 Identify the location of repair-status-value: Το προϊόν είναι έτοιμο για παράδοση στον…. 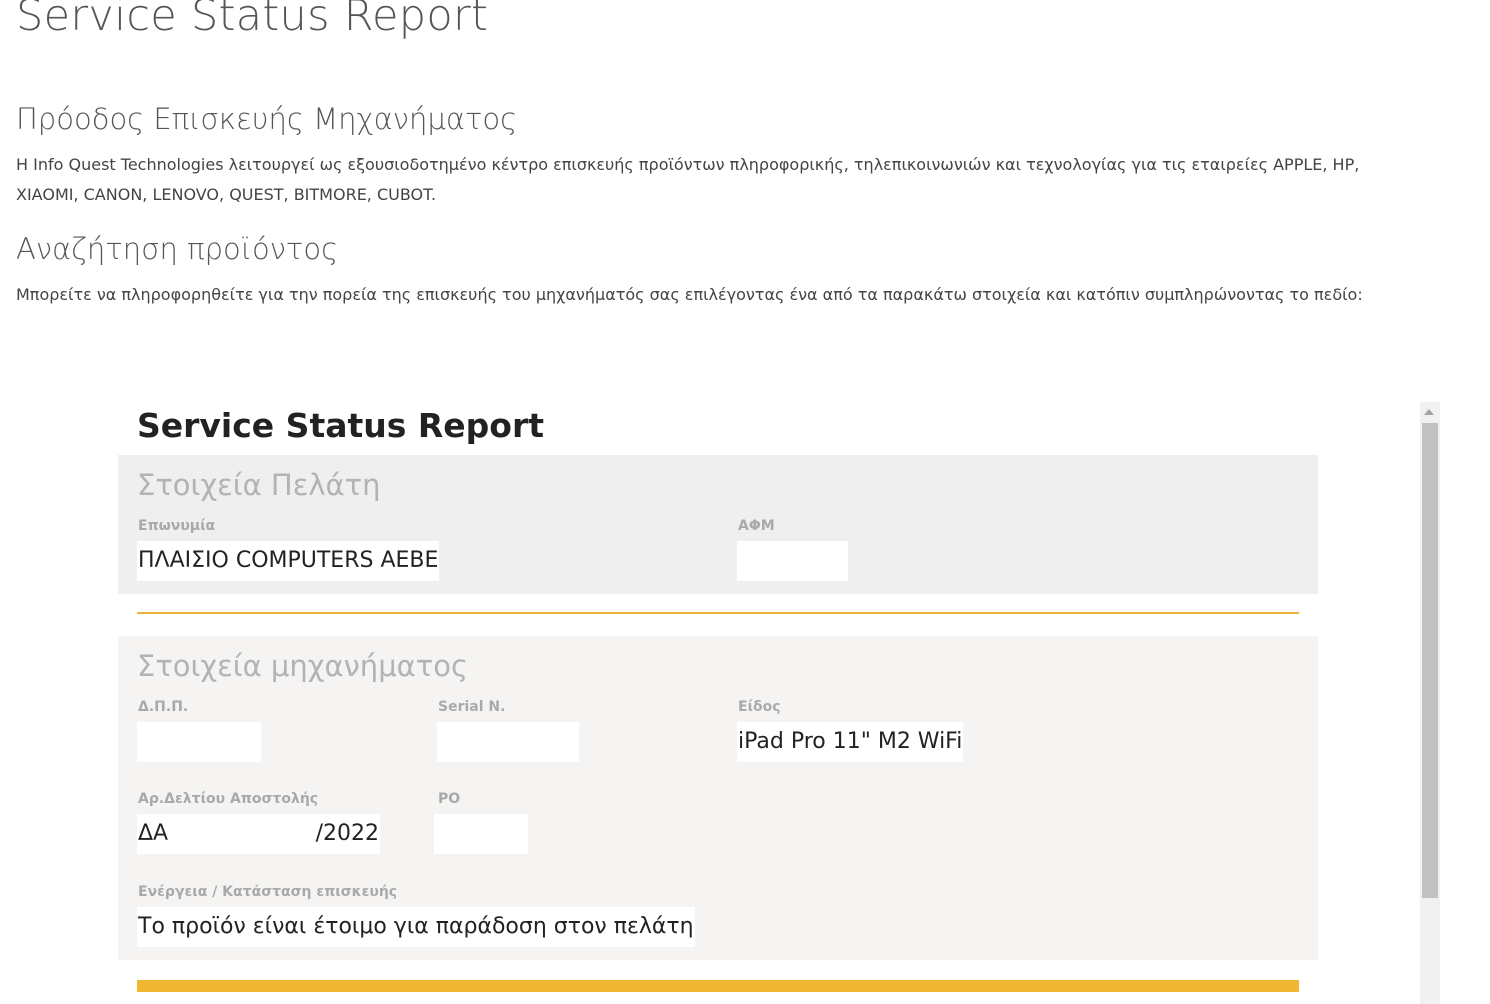
(416, 927).